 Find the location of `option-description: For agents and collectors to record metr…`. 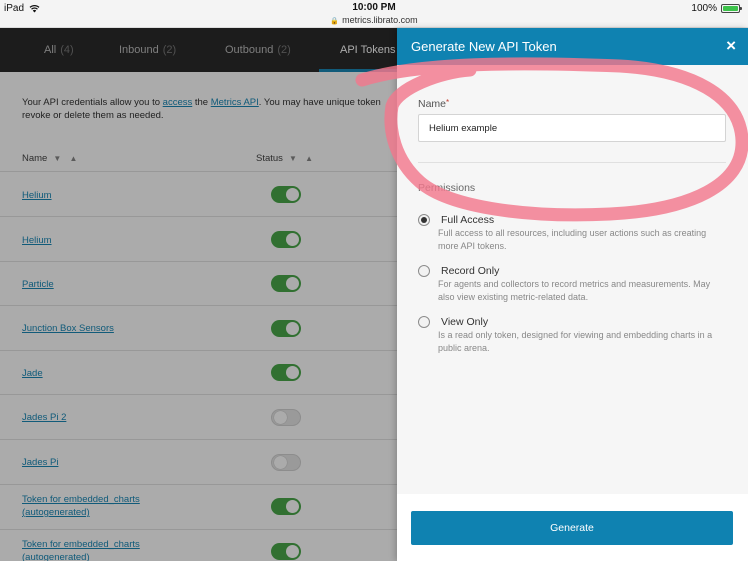

option-description: For agents and collectors to record metr… is located at coordinates (574, 290).